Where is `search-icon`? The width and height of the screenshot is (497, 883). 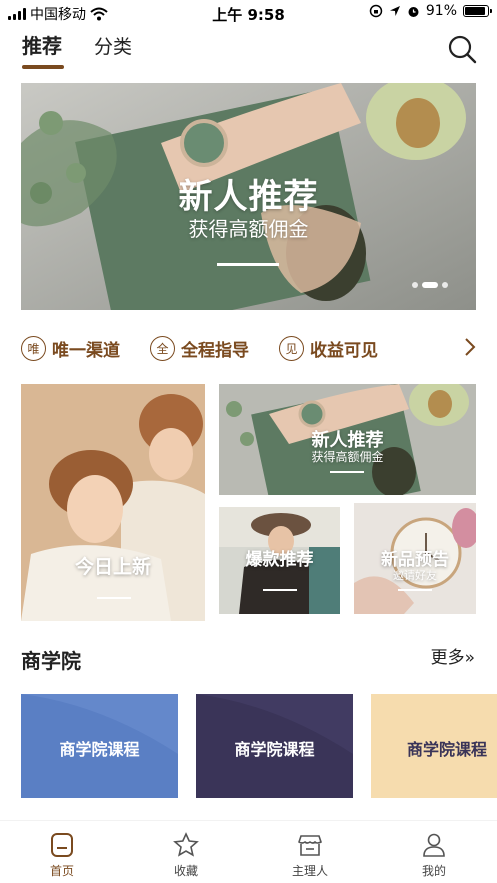
search-icon is located at coordinates (462, 49).